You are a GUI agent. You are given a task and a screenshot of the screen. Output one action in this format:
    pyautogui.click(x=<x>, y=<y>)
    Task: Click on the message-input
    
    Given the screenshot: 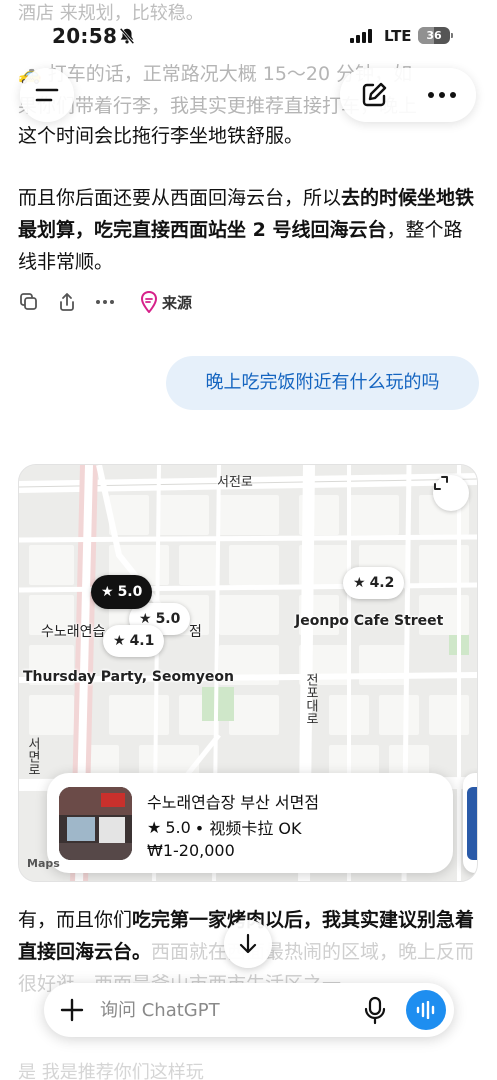 What is the action you would take?
    pyautogui.click(x=225, y=1010)
    